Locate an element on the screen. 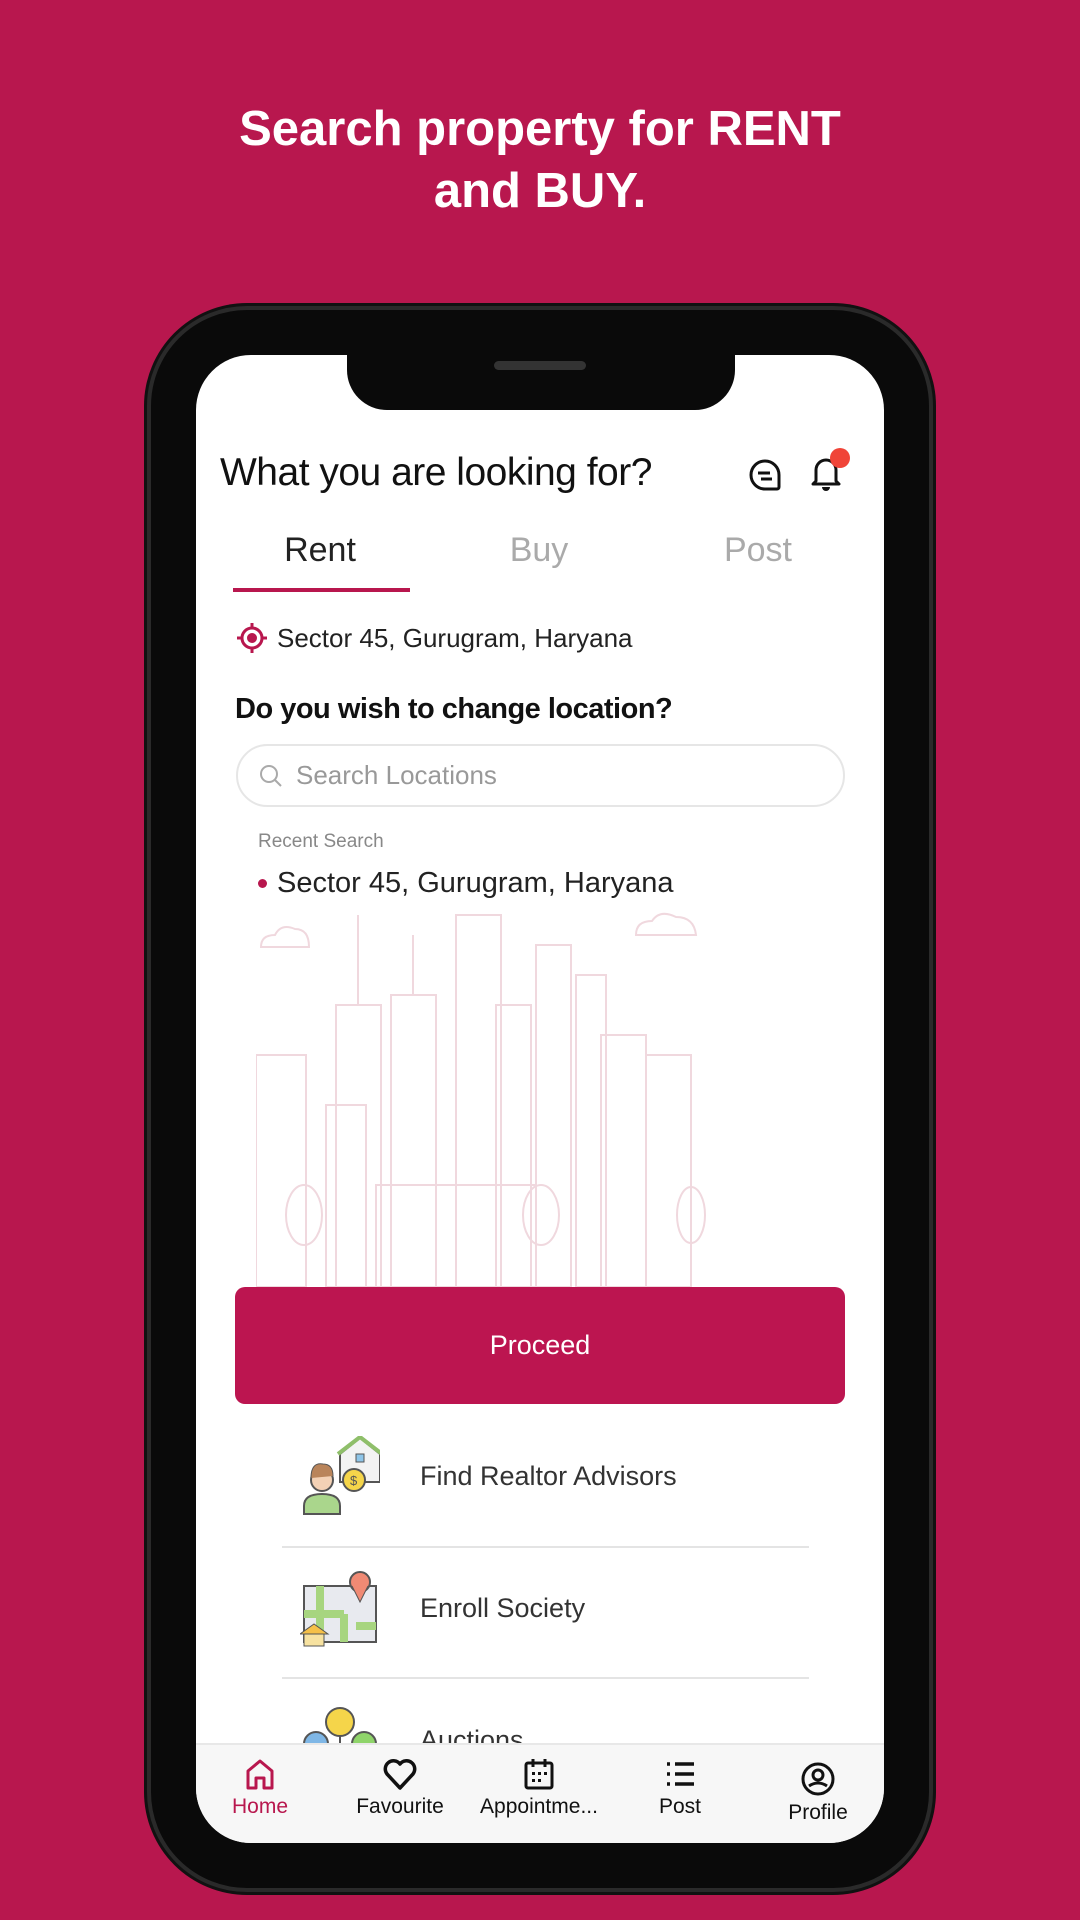 The height and width of the screenshot is (1920, 1080). bottom-navigation: Home Favourite Appointme... Post Profile is located at coordinates (540, 1793).